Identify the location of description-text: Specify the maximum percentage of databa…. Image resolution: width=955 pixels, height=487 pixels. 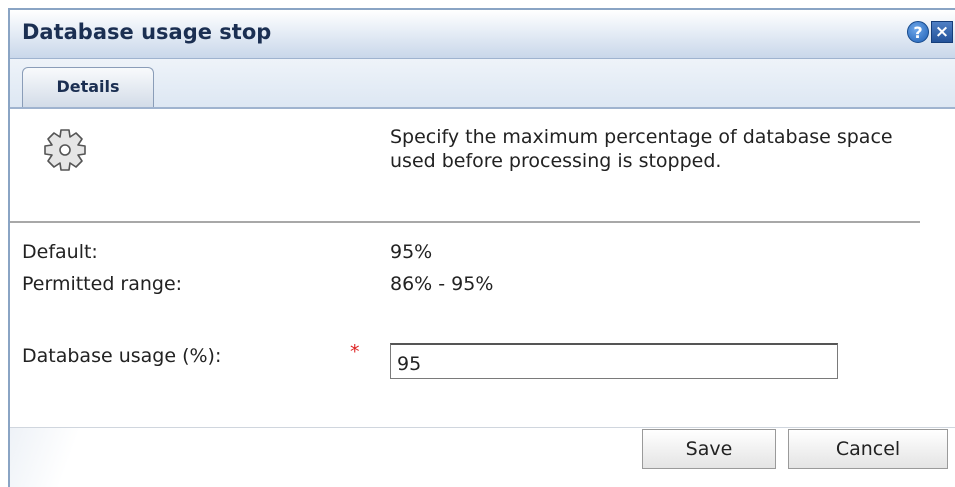
(641, 149).